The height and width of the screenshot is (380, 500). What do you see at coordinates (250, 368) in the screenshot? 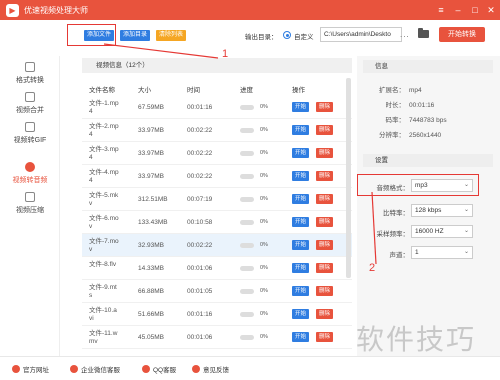
I see `footer-bar: 官方网址 企业微信客服 QQ客服 意见反馈` at bounding box center [250, 368].